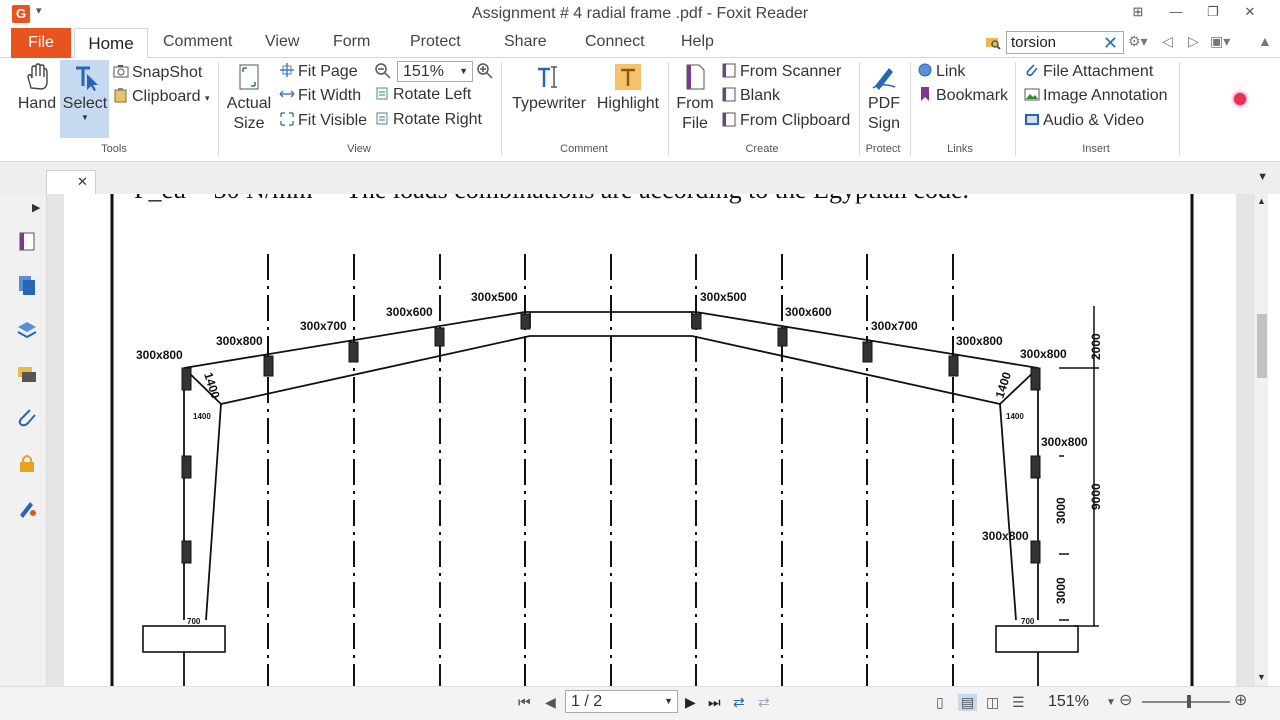  What do you see at coordinates (207, 98) in the screenshot?
I see `clipboard-dropdown-icon: ▾` at bounding box center [207, 98].